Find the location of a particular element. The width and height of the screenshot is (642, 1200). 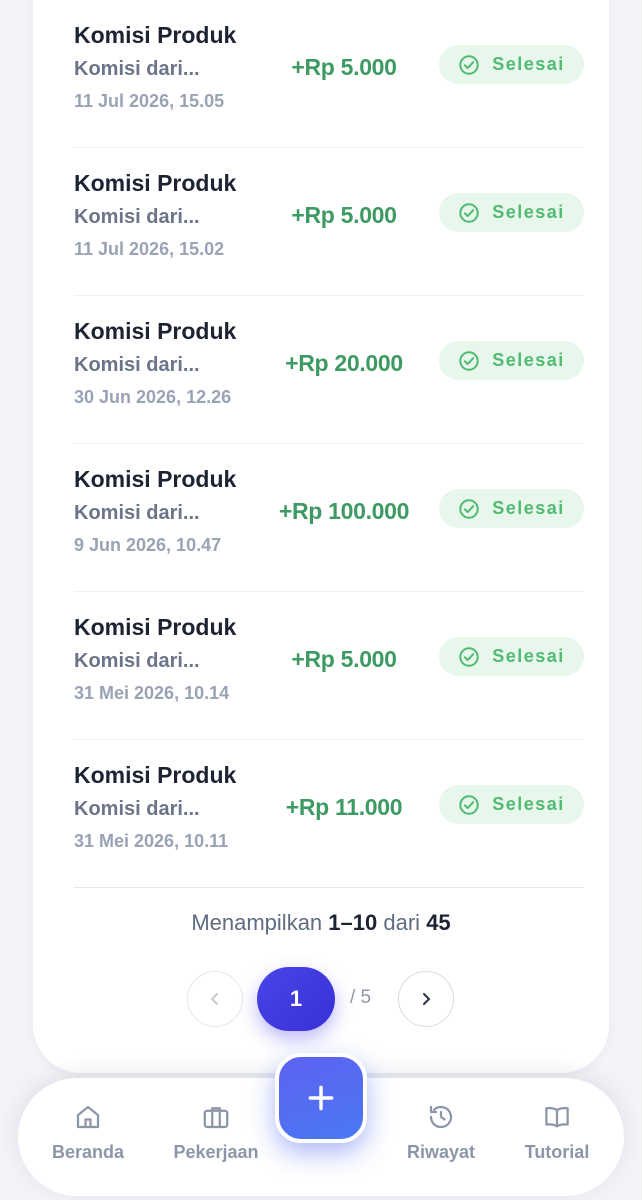

prev-page-button is located at coordinates (215, 999).